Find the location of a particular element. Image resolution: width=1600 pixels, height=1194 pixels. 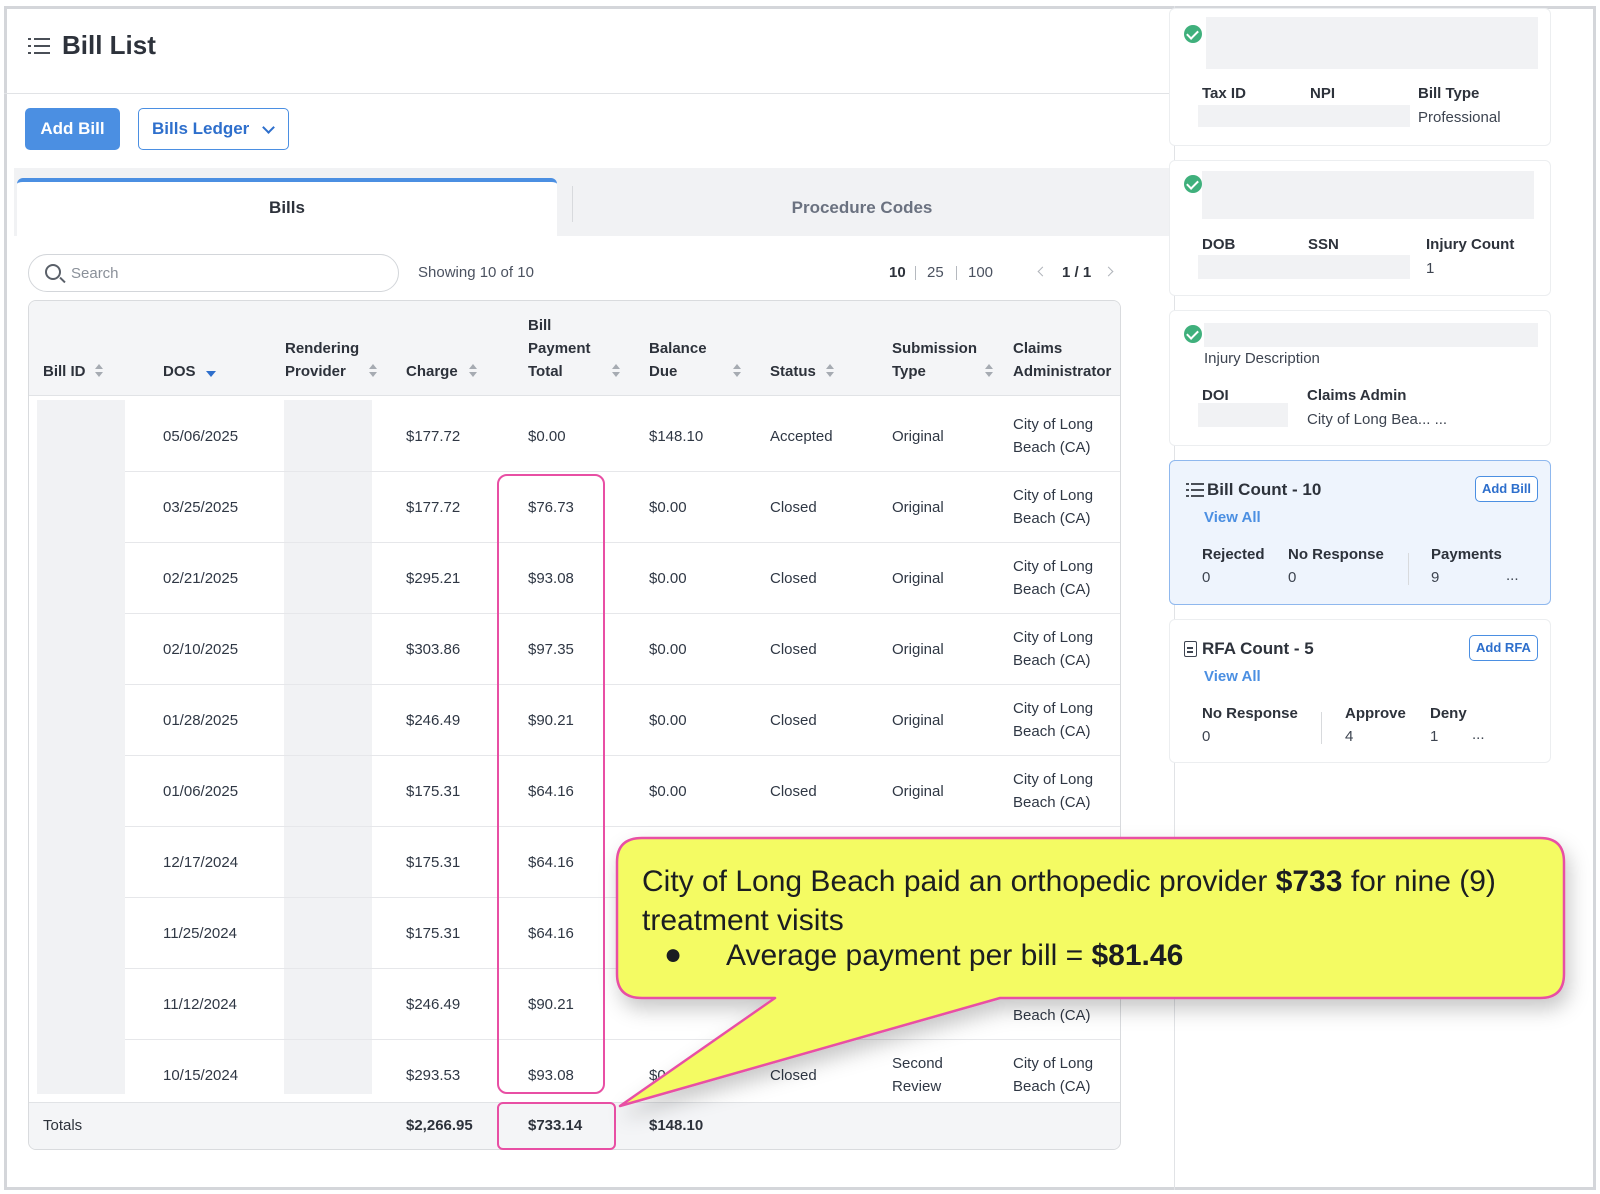

dob-label: DOB is located at coordinates (1219, 244).